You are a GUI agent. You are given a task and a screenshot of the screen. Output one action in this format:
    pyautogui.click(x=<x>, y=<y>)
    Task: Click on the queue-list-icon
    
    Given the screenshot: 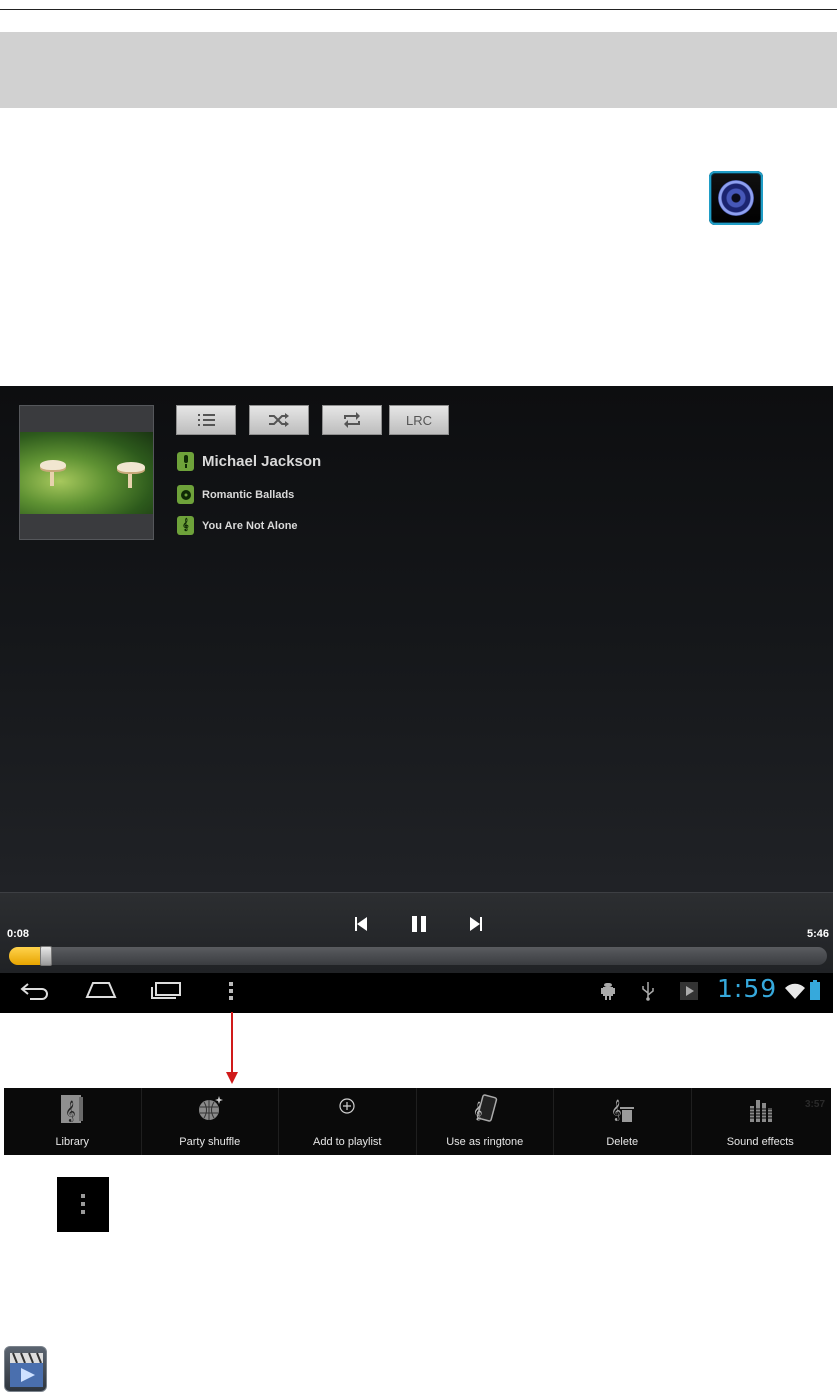 What is the action you would take?
    pyautogui.click(x=206, y=420)
    